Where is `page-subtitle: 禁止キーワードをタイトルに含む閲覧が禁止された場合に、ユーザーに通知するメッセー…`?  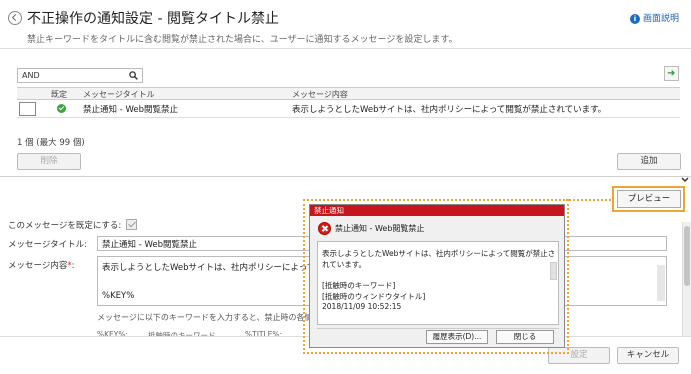 page-subtitle: 禁止キーワードをタイトルに含む閲覧が禁止された場合に、ユーザーに通知するメッセー… is located at coordinates (242, 40).